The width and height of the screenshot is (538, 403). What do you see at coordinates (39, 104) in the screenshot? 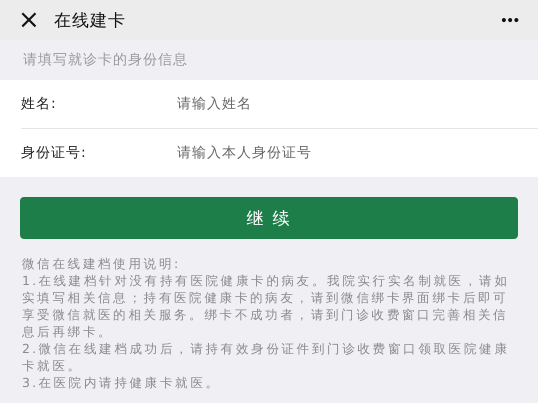
I see `field-label: 姓名:` at bounding box center [39, 104].